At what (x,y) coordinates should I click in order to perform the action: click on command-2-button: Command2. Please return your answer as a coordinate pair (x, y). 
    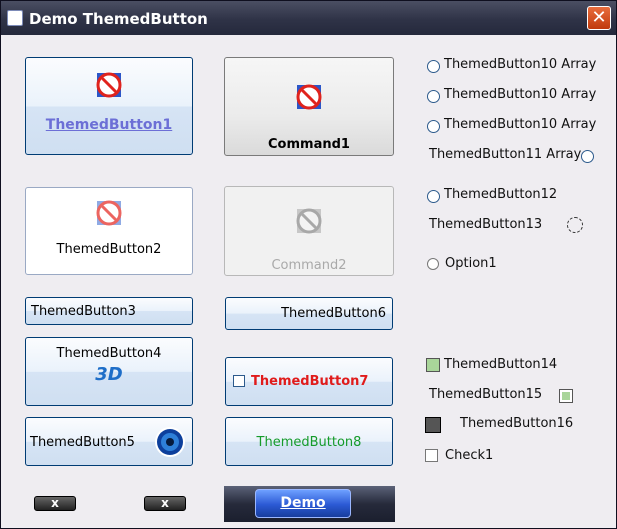
    Looking at the image, I should click on (309, 231).